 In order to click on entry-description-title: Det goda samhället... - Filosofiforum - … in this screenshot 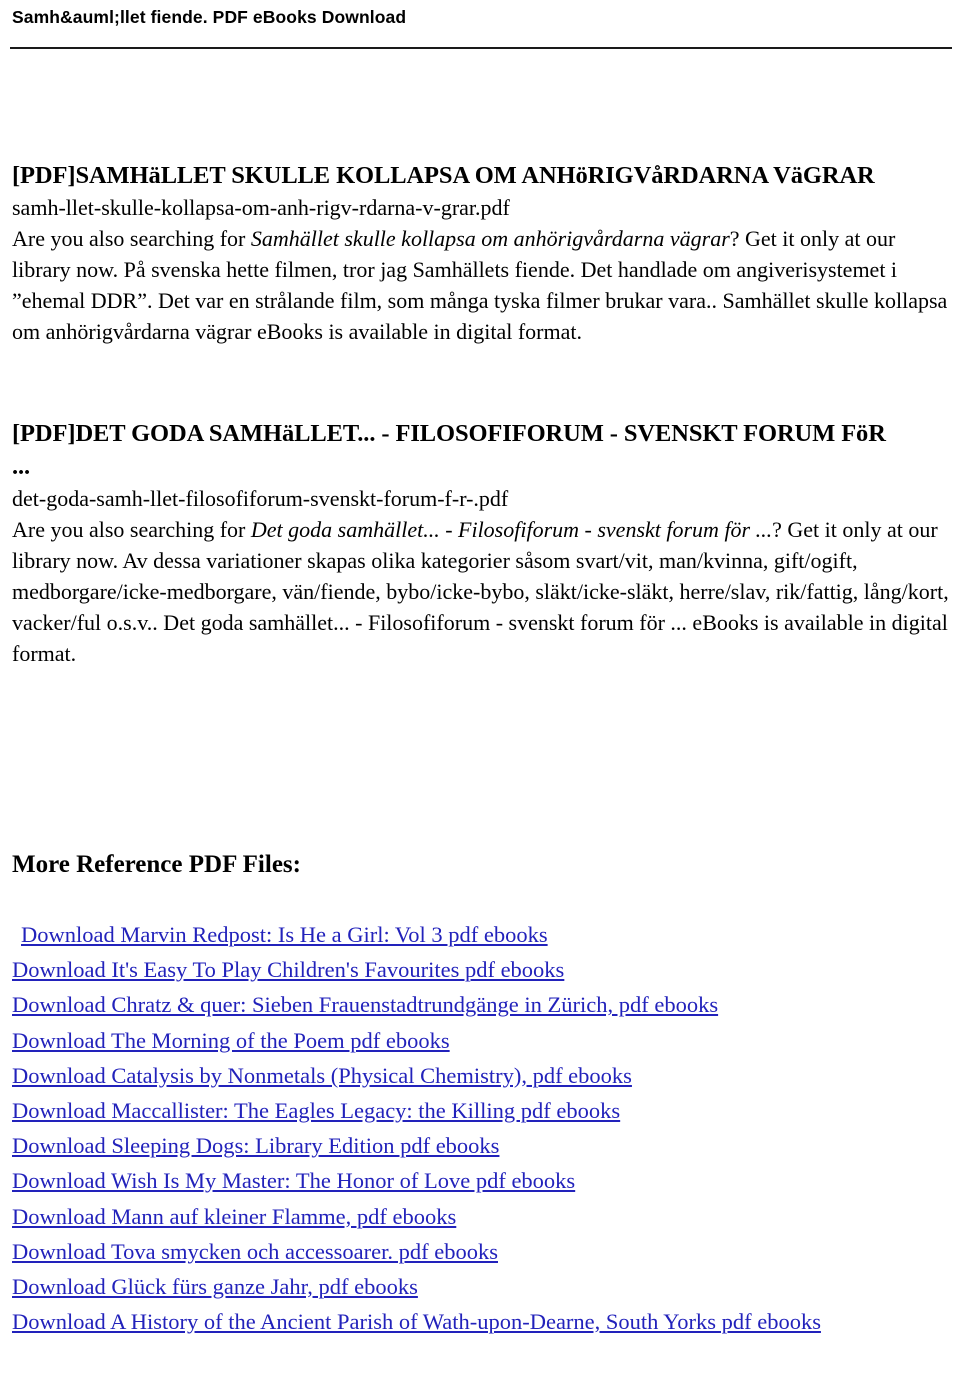, I will do `click(511, 529)`.